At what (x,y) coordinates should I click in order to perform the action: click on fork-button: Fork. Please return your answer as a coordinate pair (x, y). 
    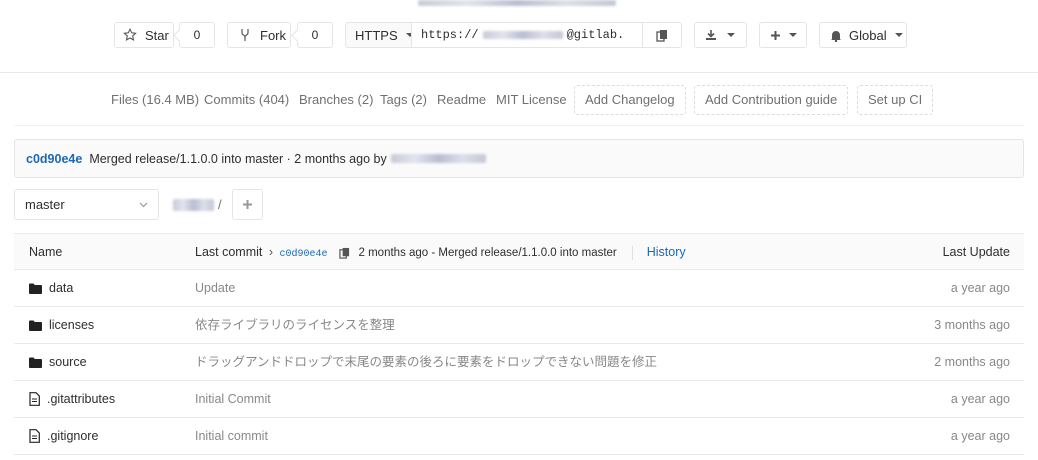
    Looking at the image, I should click on (259, 35).